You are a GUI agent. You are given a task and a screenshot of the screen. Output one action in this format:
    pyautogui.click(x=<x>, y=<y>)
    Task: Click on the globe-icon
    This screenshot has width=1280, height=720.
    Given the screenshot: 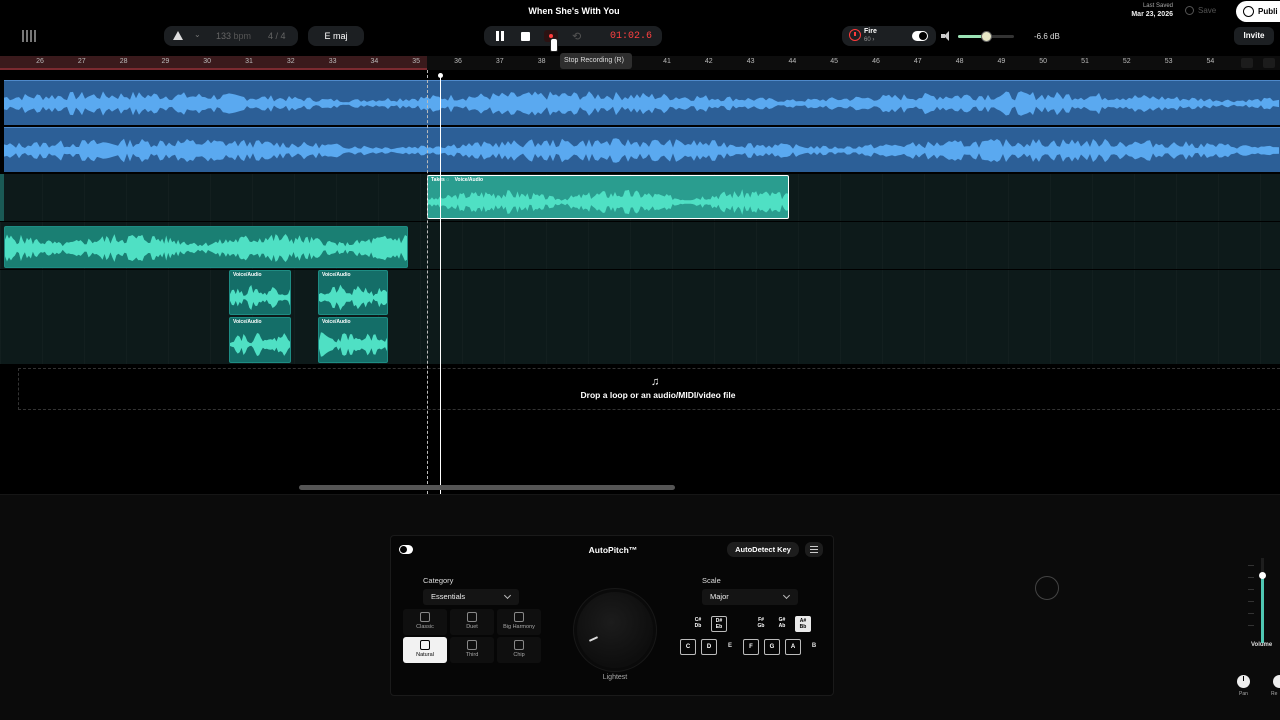 What is the action you would take?
    pyautogui.click(x=1248, y=11)
    